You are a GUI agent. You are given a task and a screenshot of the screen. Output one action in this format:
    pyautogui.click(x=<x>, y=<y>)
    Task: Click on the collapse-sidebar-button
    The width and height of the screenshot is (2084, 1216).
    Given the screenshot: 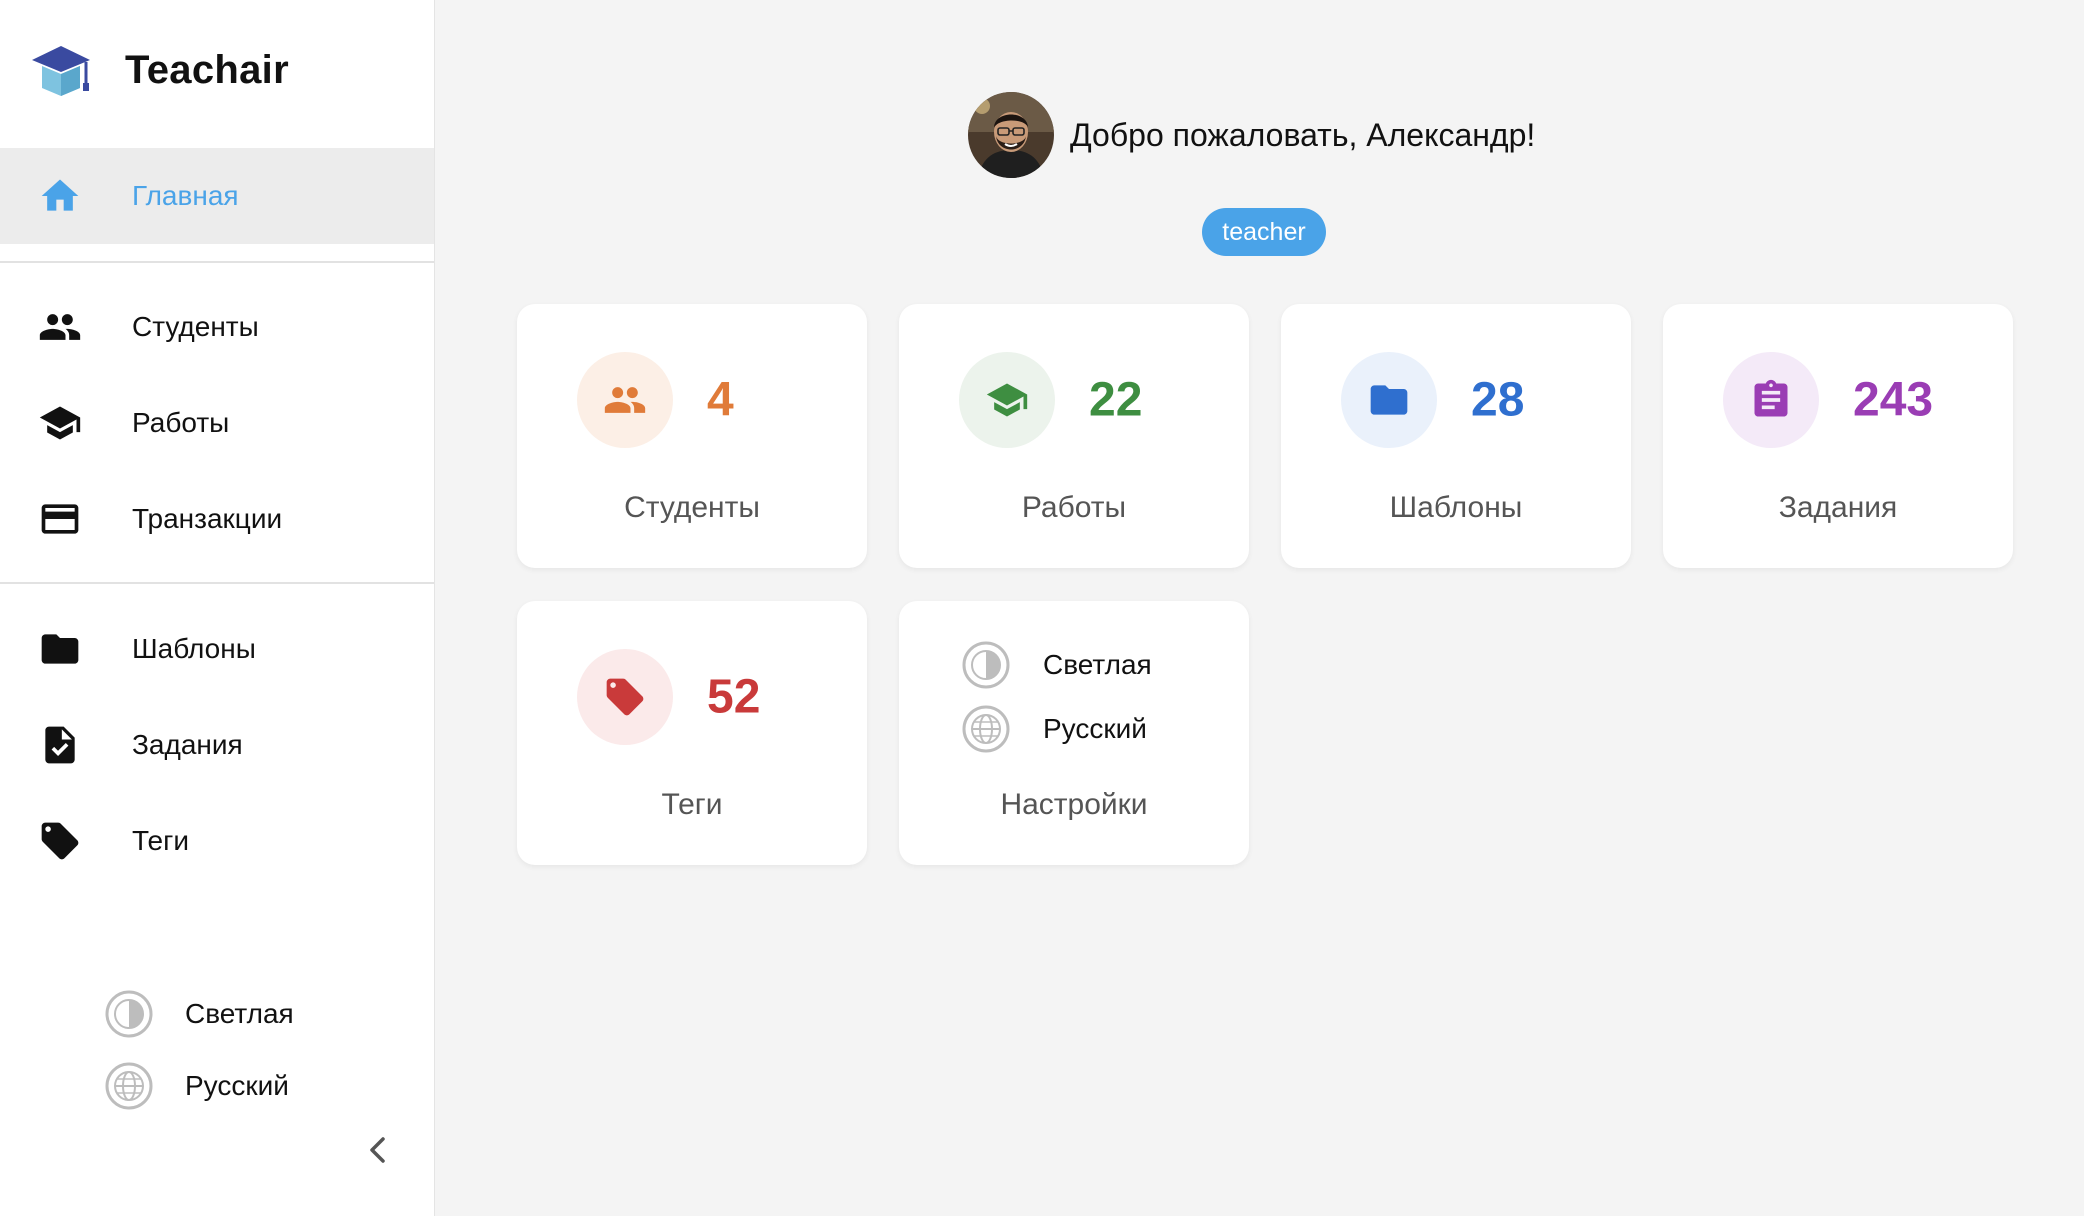 What is the action you would take?
    pyautogui.click(x=378, y=1150)
    